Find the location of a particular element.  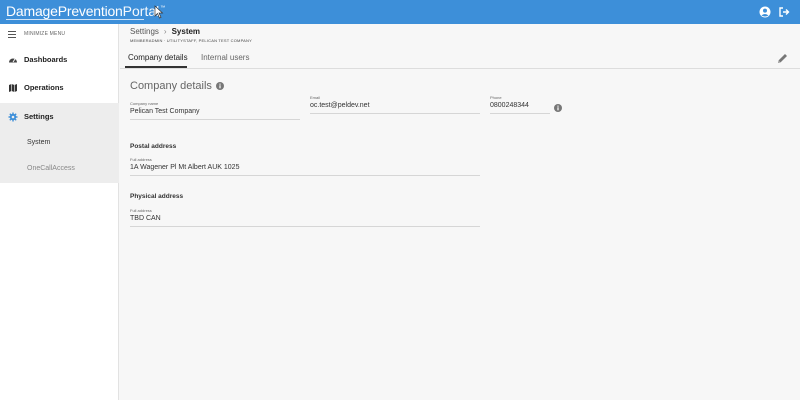

submenu-item-onecallaccess: OneCallAccess is located at coordinates (51, 168).